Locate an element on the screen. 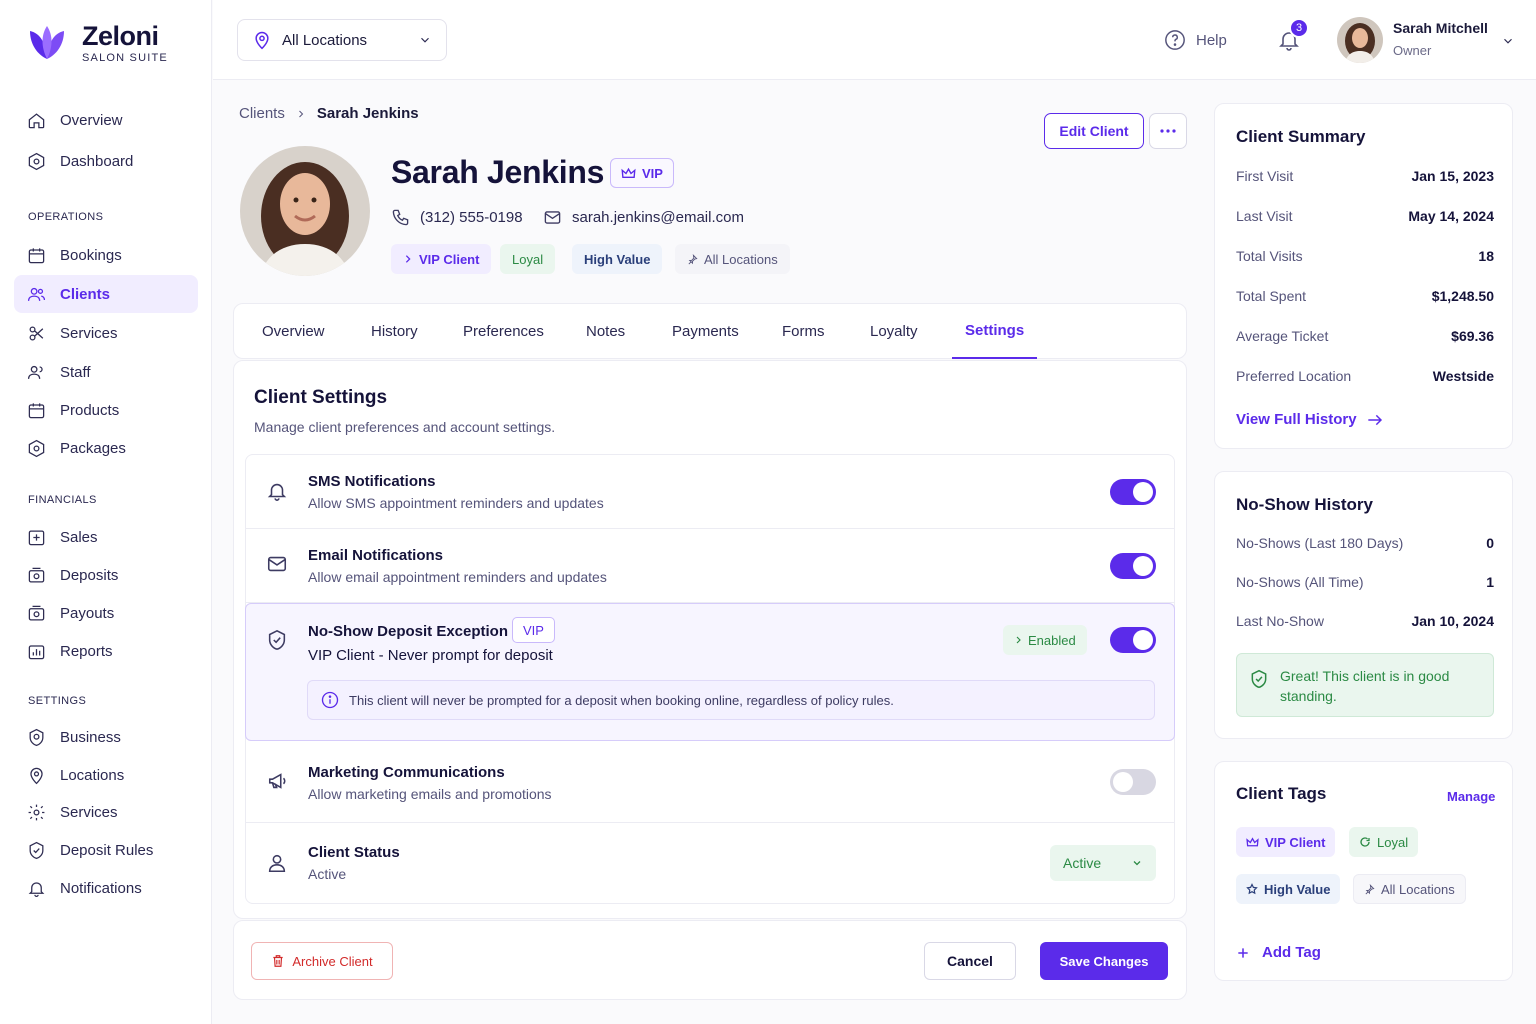 Image resolution: width=1536 pixels, height=1024 pixels. nav-item-locations: Locations is located at coordinates (106, 775).